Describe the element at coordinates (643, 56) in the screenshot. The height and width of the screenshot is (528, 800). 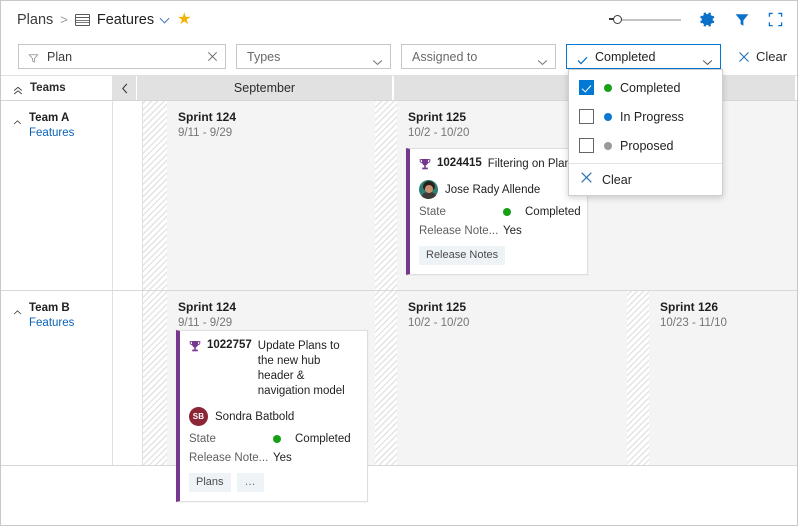
I see `state-dropdown: Completed` at that location.